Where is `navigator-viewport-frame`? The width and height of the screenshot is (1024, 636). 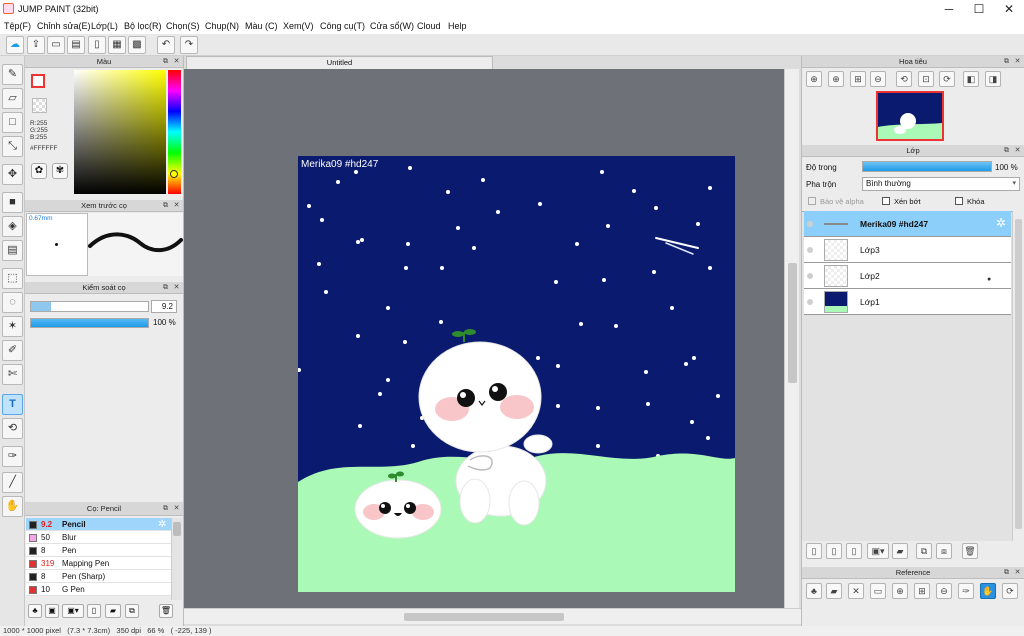 navigator-viewport-frame is located at coordinates (910, 116).